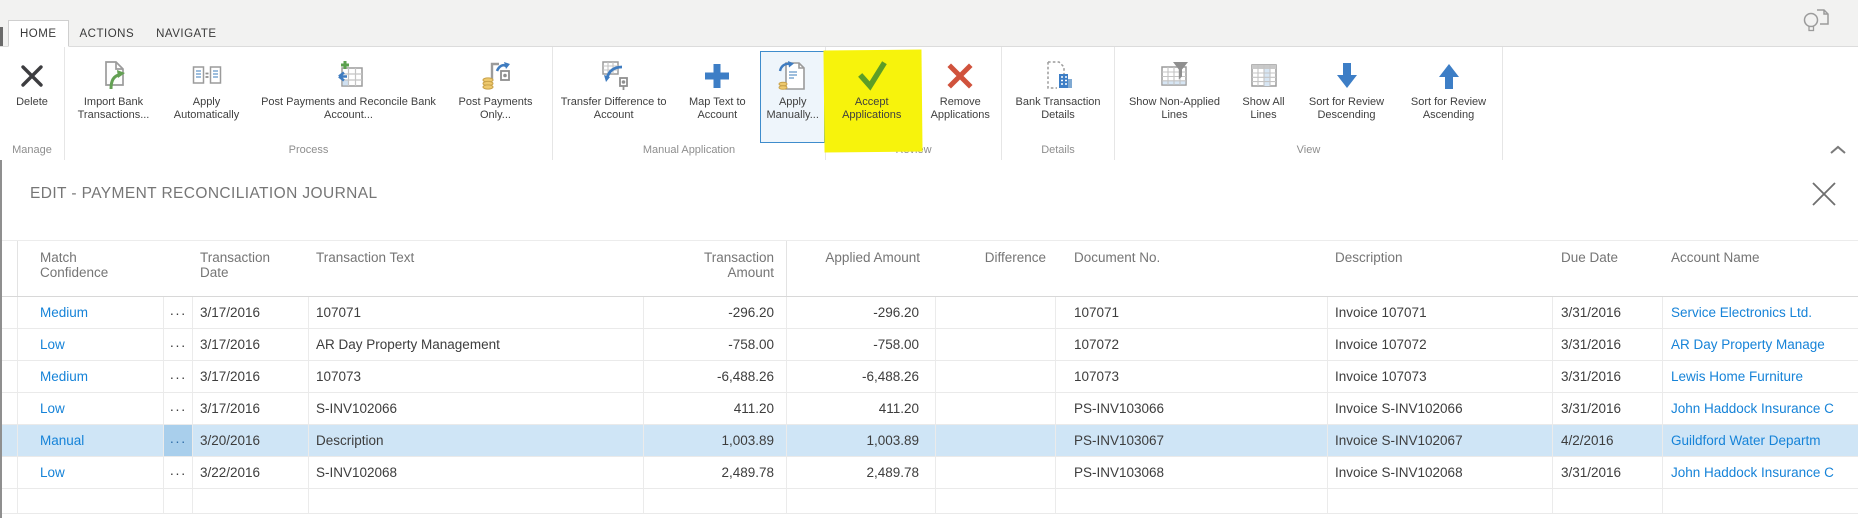 The height and width of the screenshot is (518, 1858). Describe the element at coordinates (1760, 268) in the screenshot. I see `column-header-account-name: Account Name` at that location.